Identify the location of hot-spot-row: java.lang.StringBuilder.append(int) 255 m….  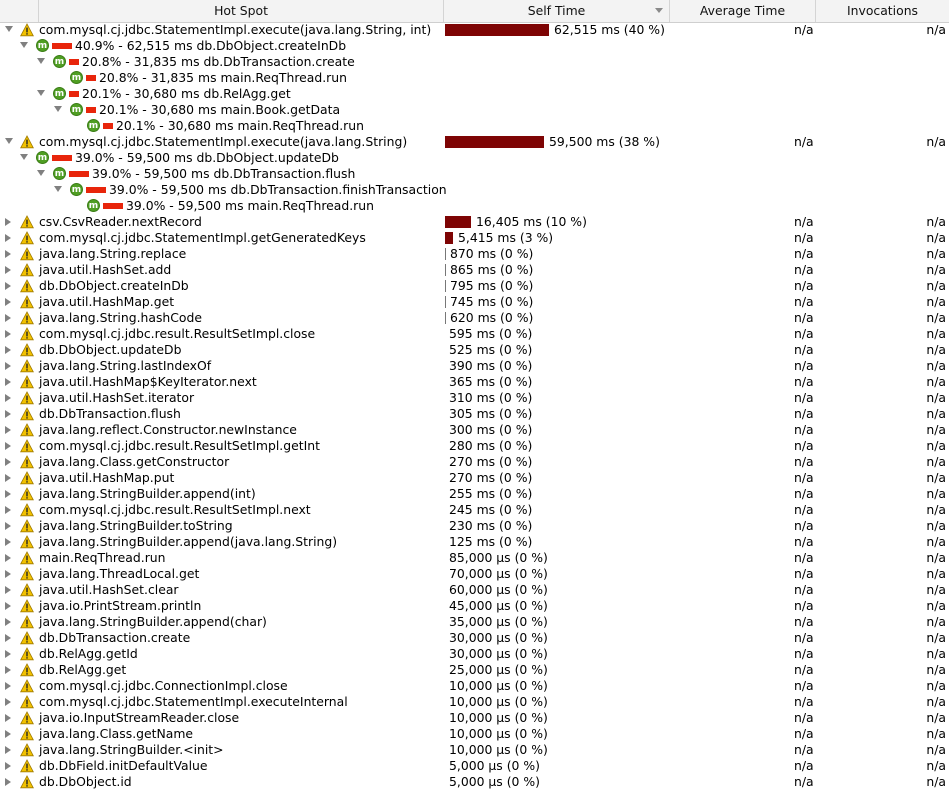
(474, 494).